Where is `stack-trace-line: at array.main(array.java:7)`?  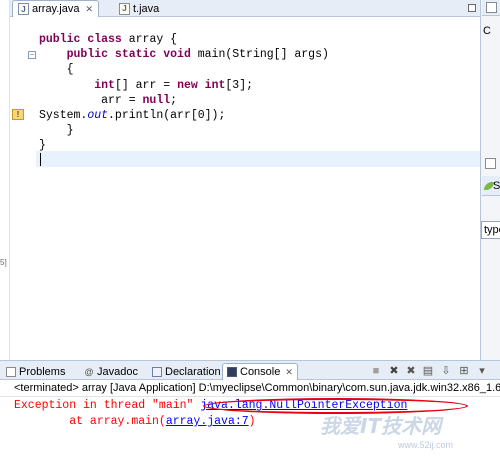 stack-trace-line: at array.main(array.java:7) is located at coordinates (135, 421).